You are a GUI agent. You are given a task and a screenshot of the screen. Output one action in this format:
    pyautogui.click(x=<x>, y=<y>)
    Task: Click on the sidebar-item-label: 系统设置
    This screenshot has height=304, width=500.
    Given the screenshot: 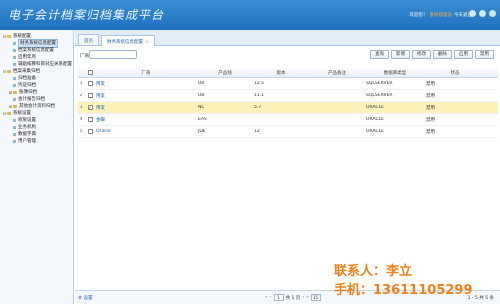 What is the action you would take?
    pyautogui.click(x=22, y=113)
    